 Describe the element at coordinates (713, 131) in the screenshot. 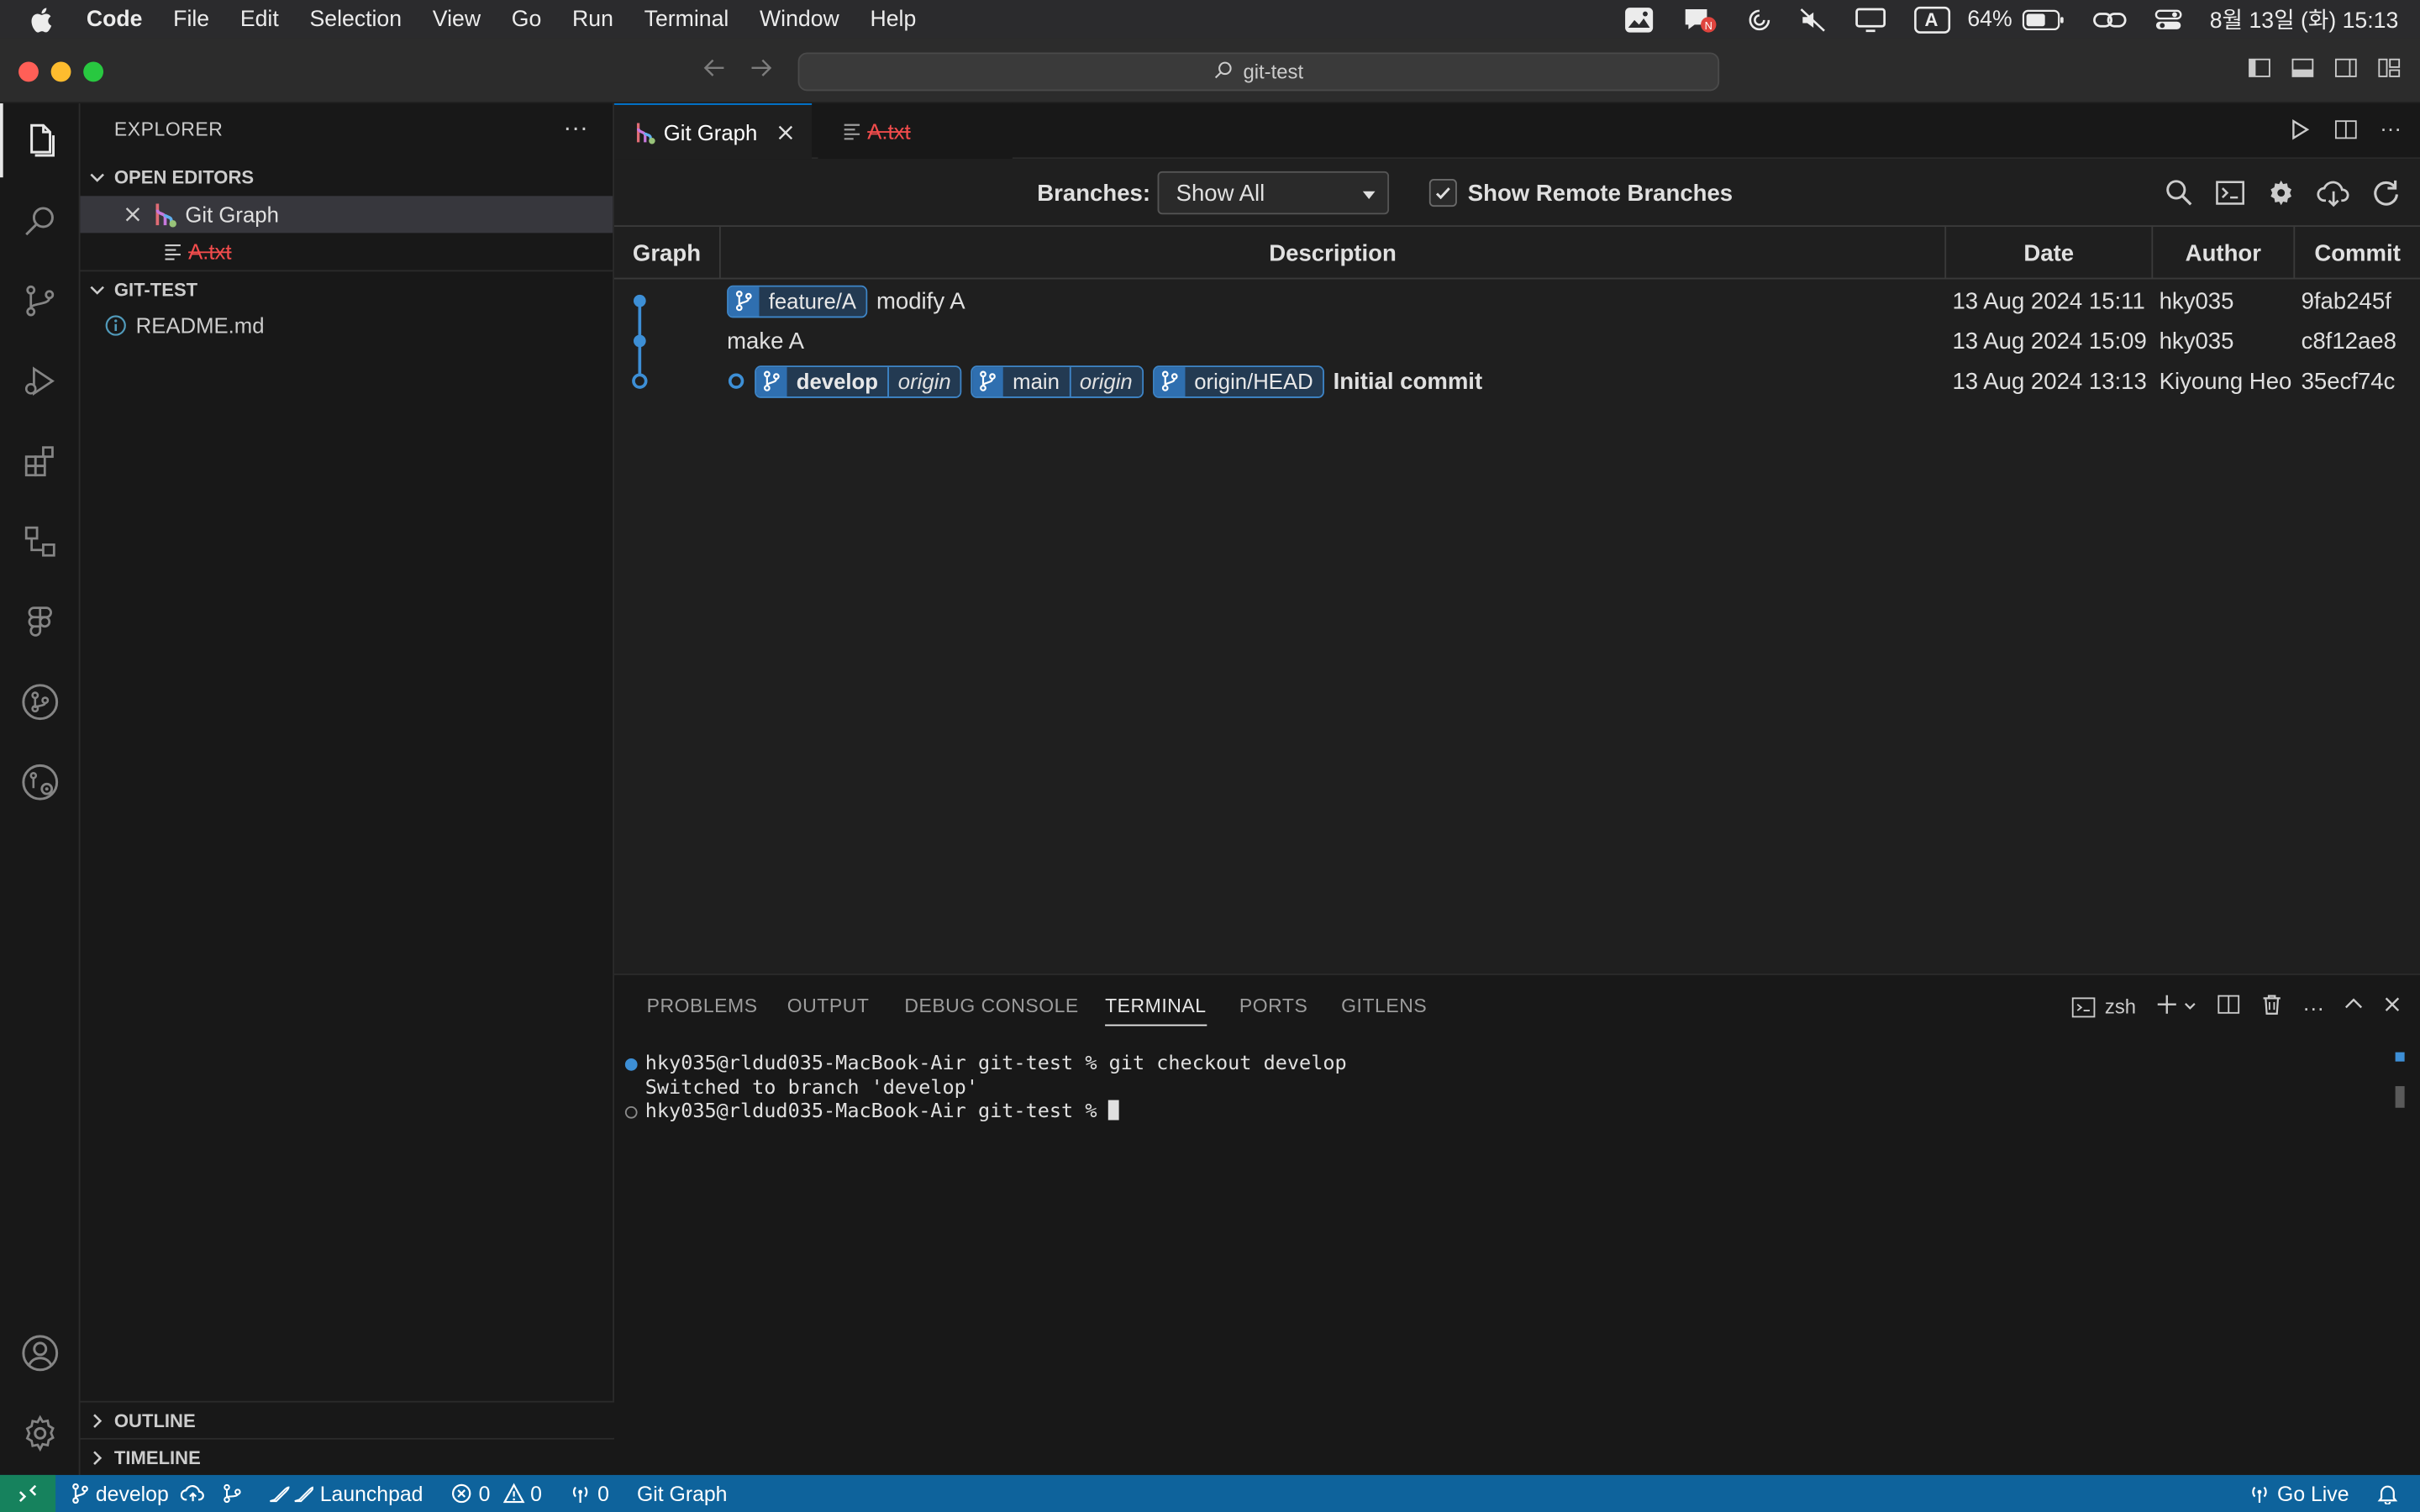

I see `tab-git-graph: Git Graph` at that location.